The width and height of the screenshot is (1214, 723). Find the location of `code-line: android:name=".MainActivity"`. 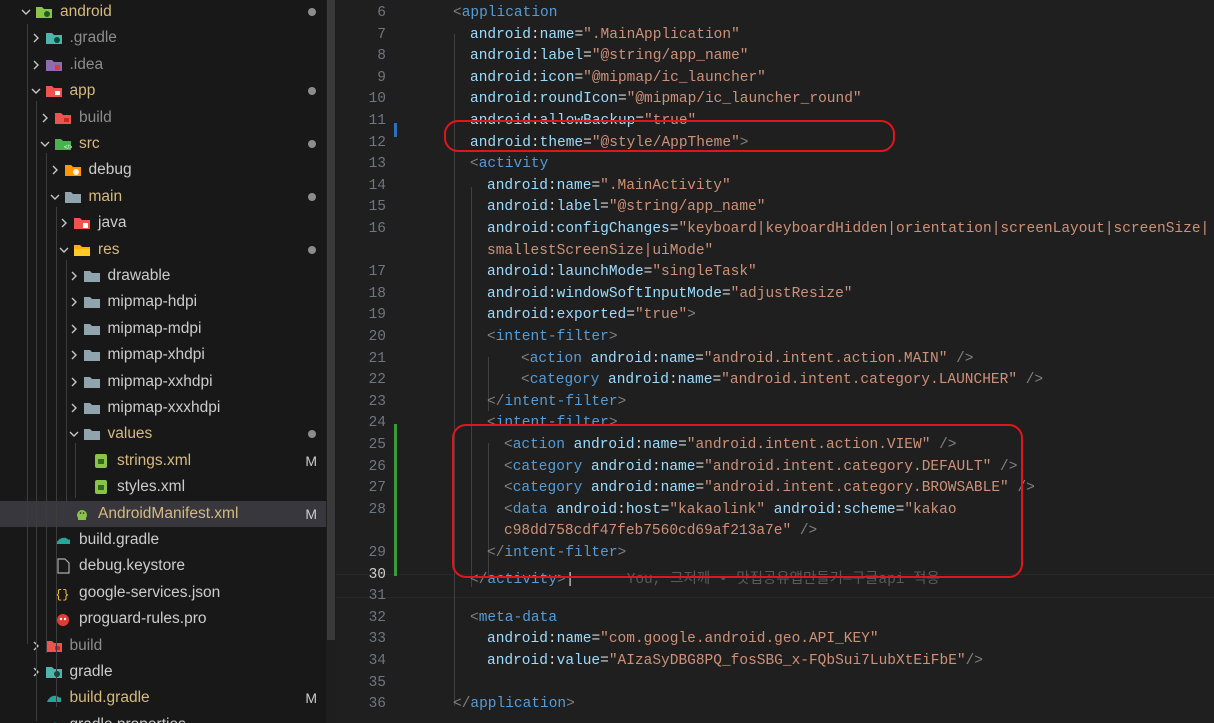

code-line: android:name=".MainActivity" is located at coordinates (609, 186).